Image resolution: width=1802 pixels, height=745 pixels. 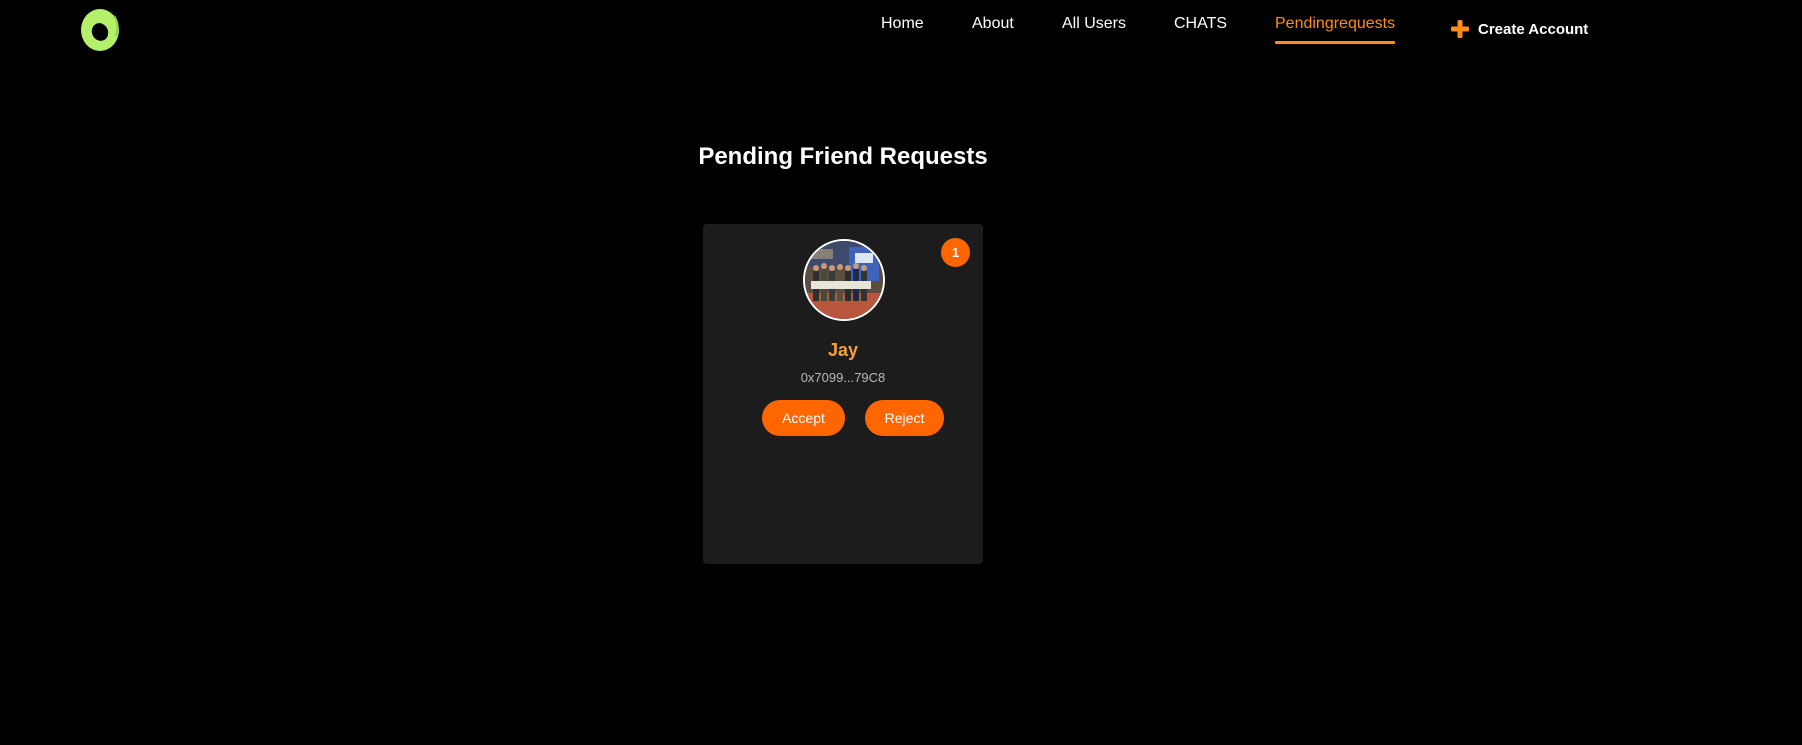 I want to click on request-count-badge: 1, so click(x=955, y=252).